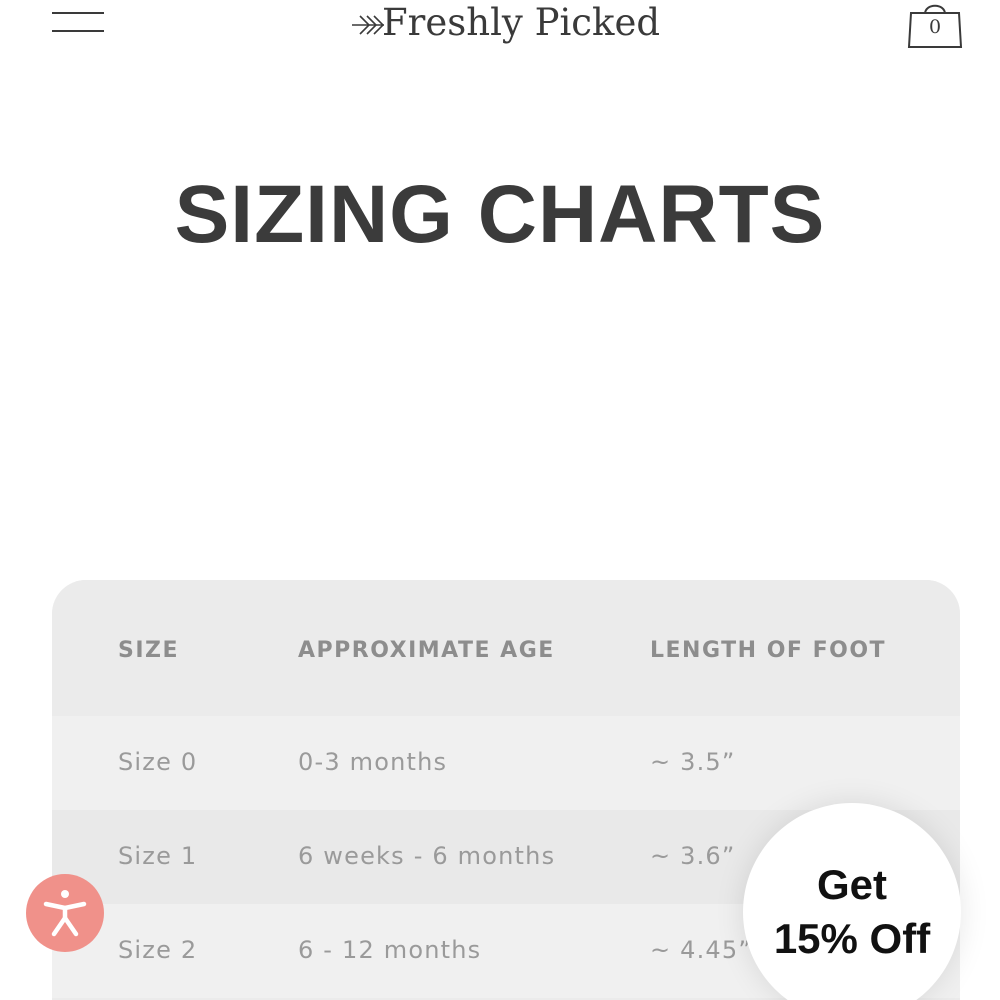  I want to click on accessibility-button, so click(65, 913).